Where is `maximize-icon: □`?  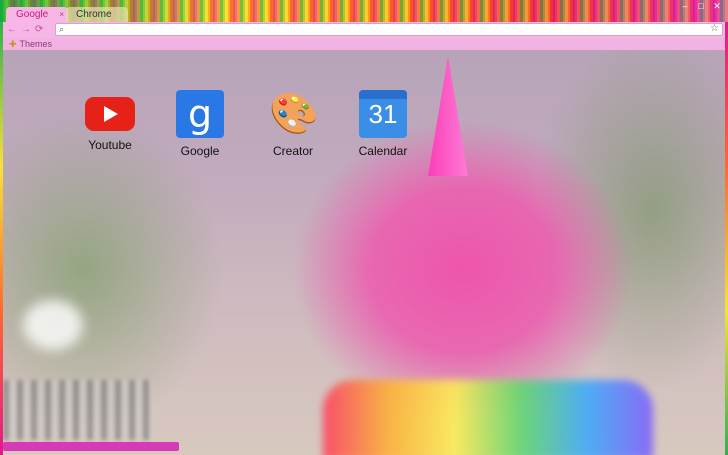
maximize-icon: □ is located at coordinates (701, 6).